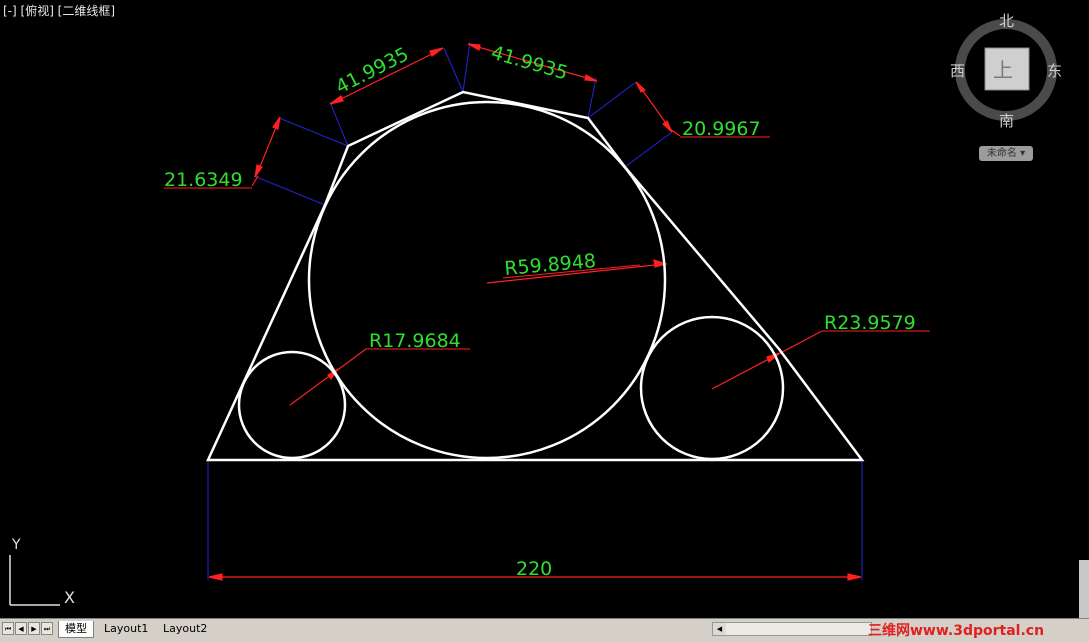 The height and width of the screenshot is (642, 1089). Describe the element at coordinates (126, 629) in the screenshot. I see `tab-layout1: Layout1` at that location.